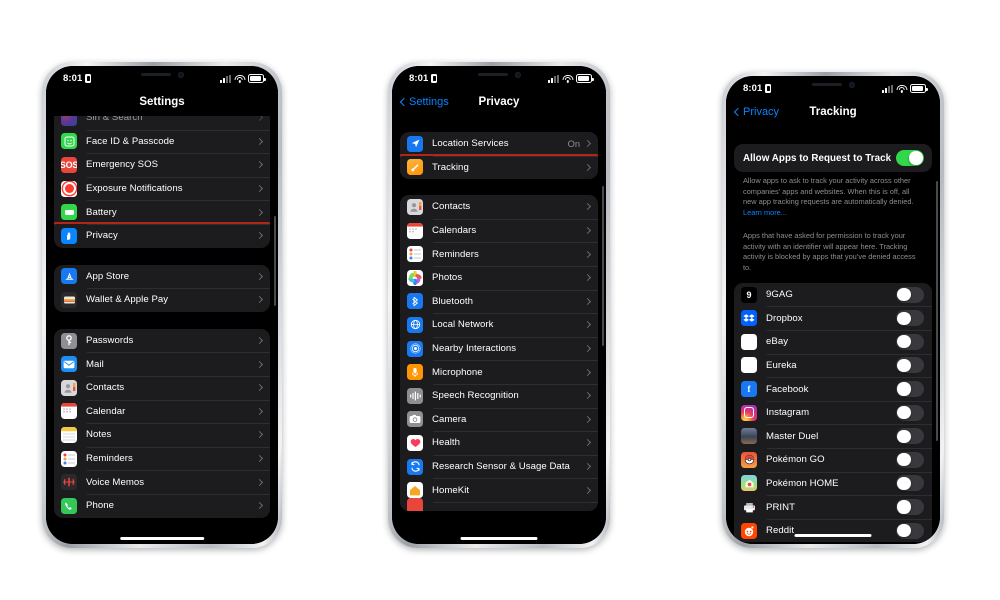  I want to click on app-label: Eureka, so click(781, 365).